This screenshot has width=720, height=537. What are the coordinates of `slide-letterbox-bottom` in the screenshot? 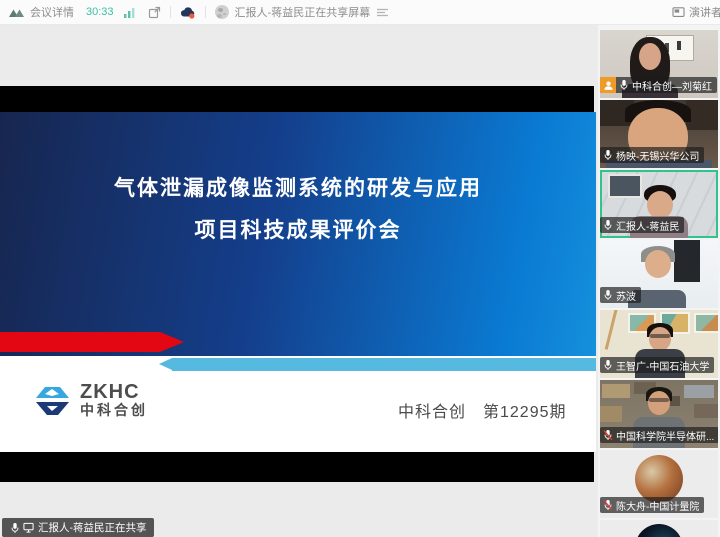 It's located at (297, 467).